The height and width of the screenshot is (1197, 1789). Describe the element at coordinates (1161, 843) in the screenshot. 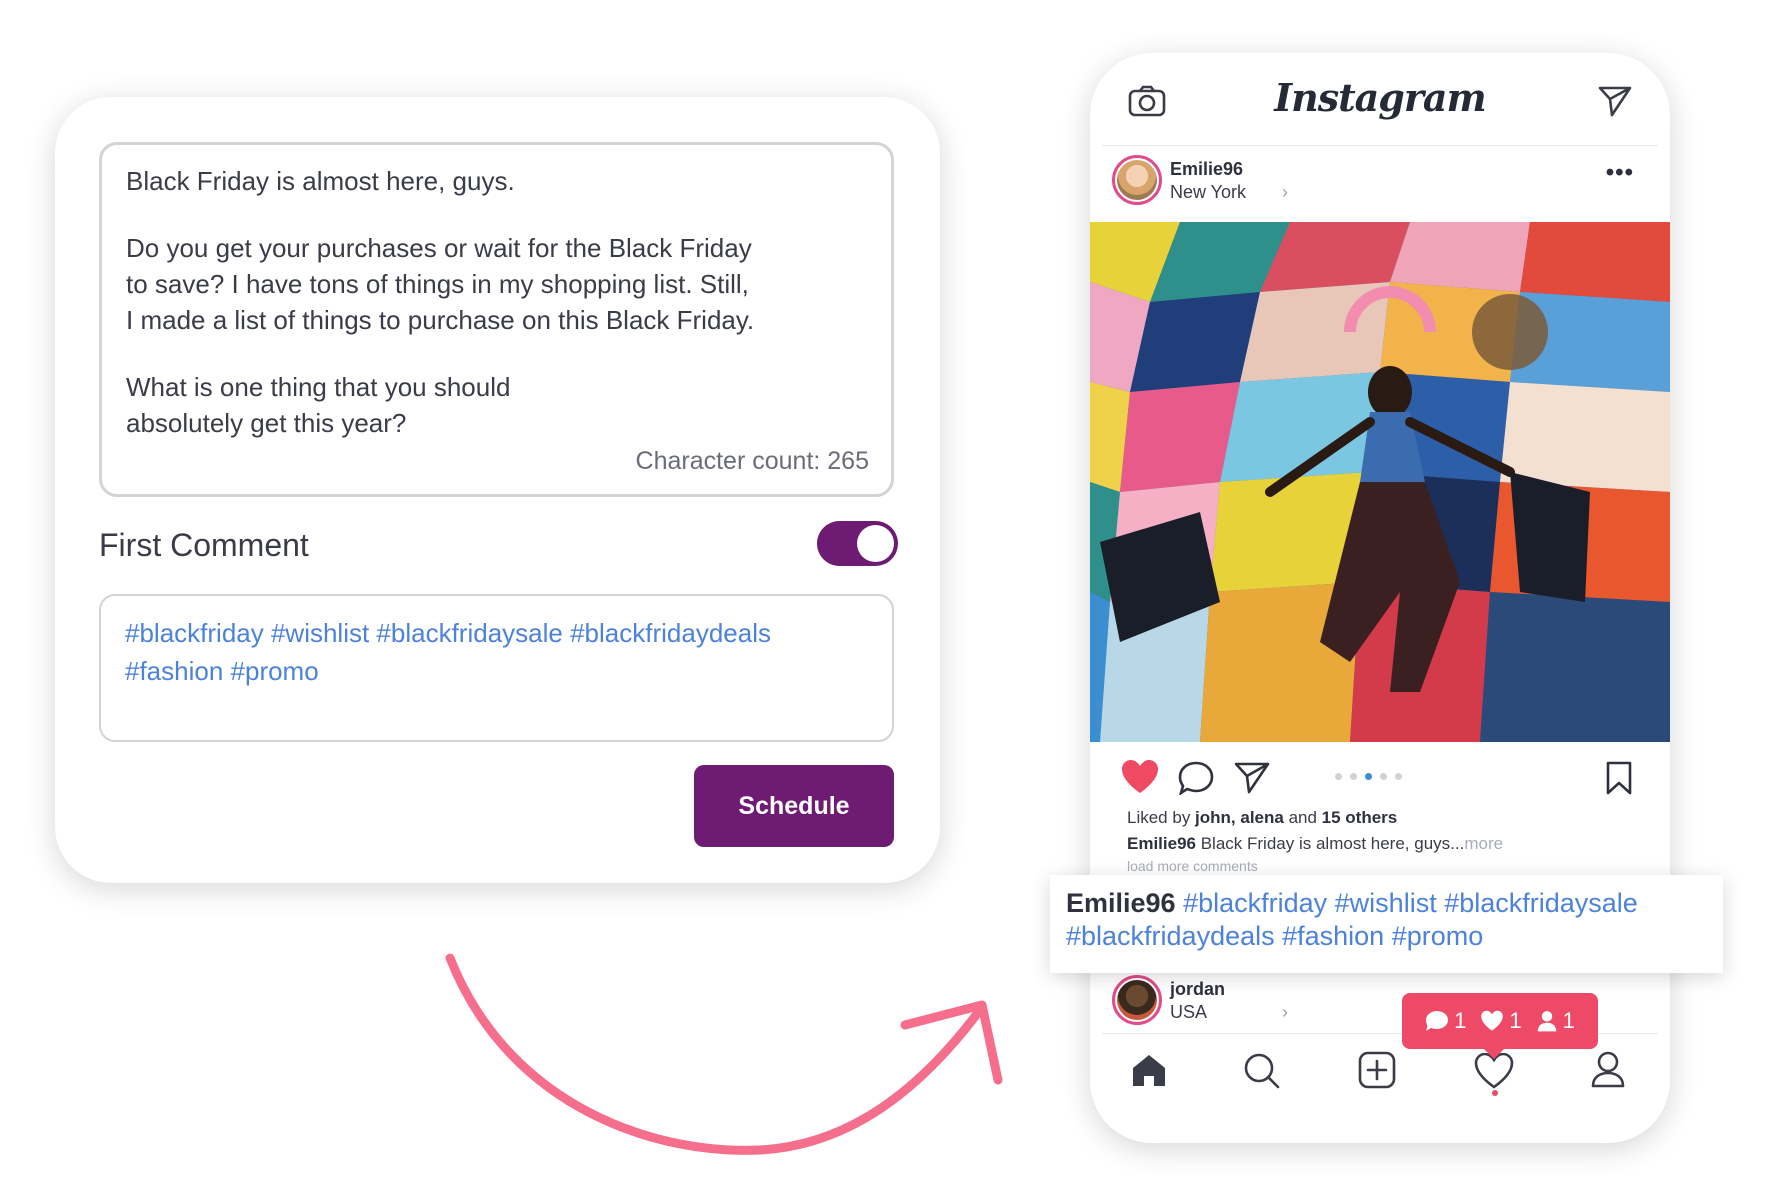

I see `caption-username: Emilie96` at that location.